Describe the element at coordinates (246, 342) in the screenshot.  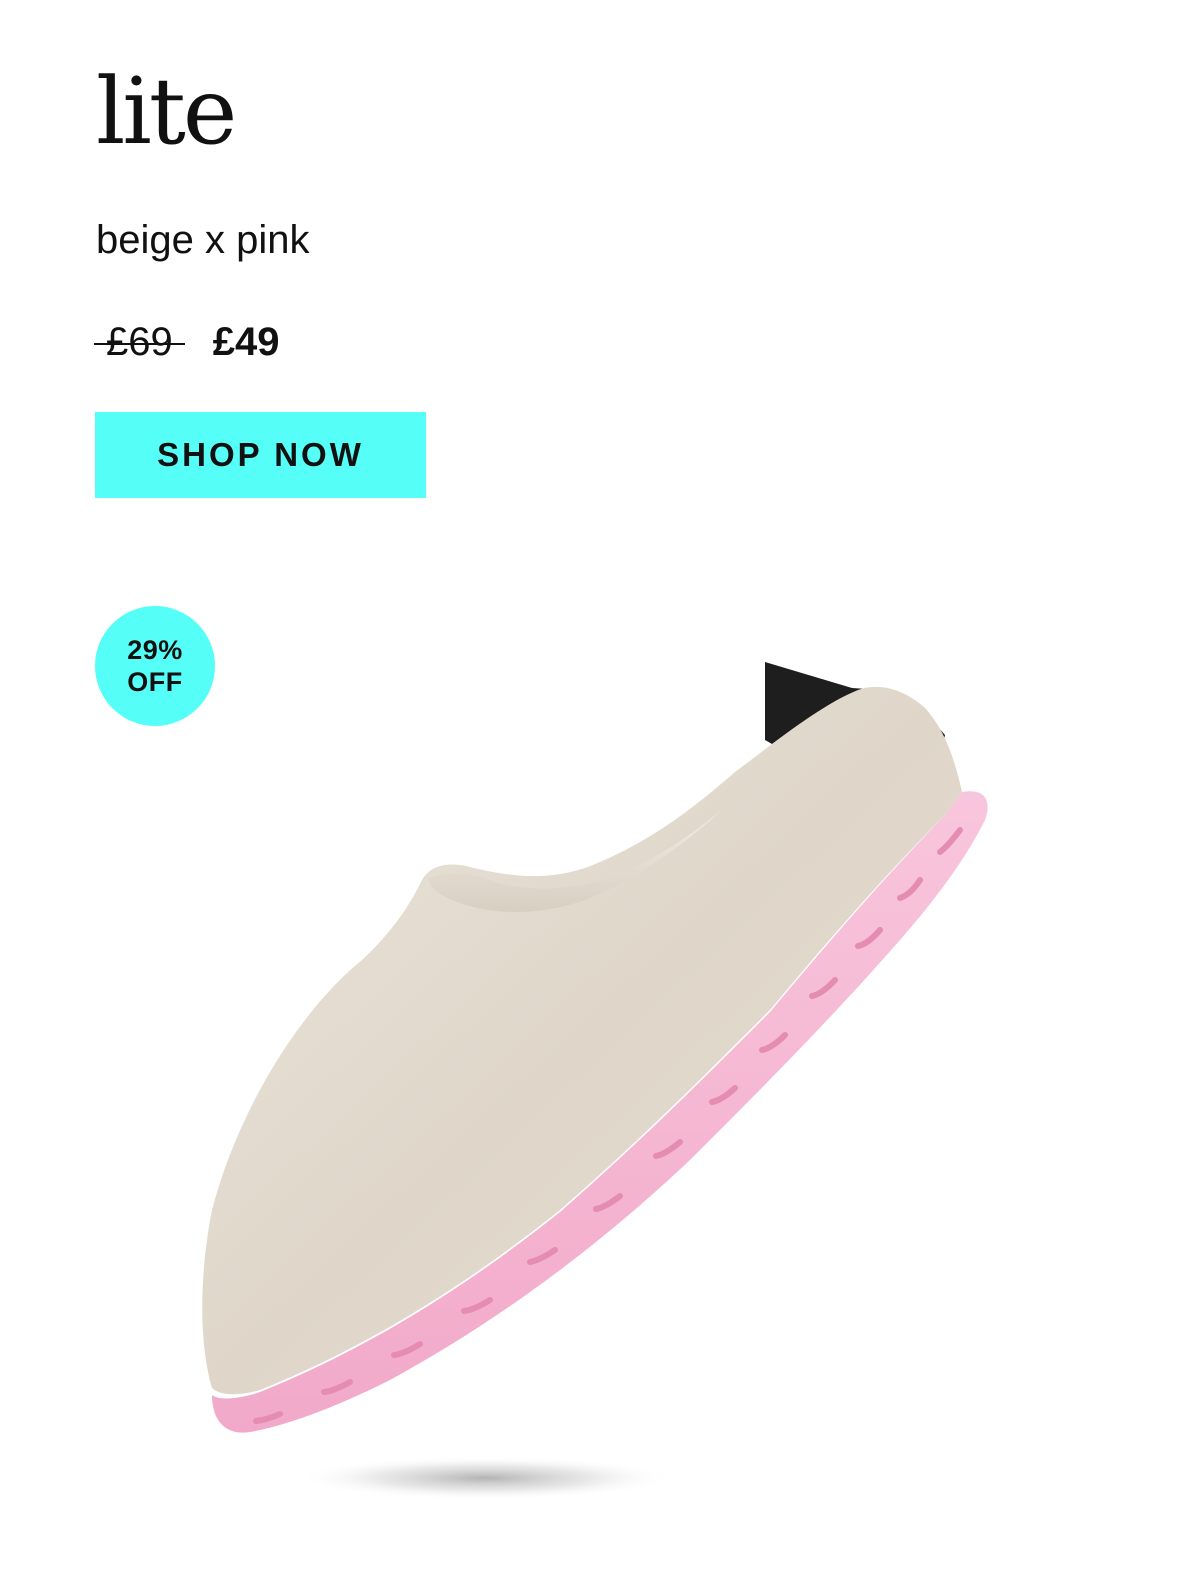
I see `sale-price: £49` at that location.